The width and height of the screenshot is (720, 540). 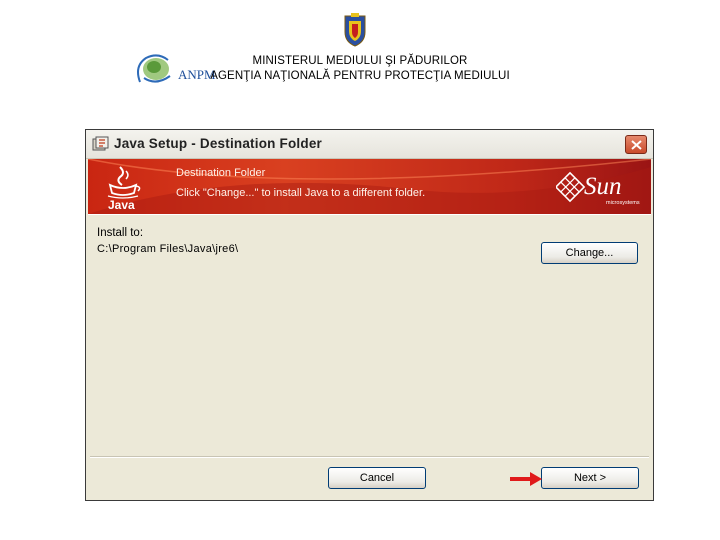 What do you see at coordinates (120, 233) in the screenshot?
I see `install-to-label: Install to:` at bounding box center [120, 233].